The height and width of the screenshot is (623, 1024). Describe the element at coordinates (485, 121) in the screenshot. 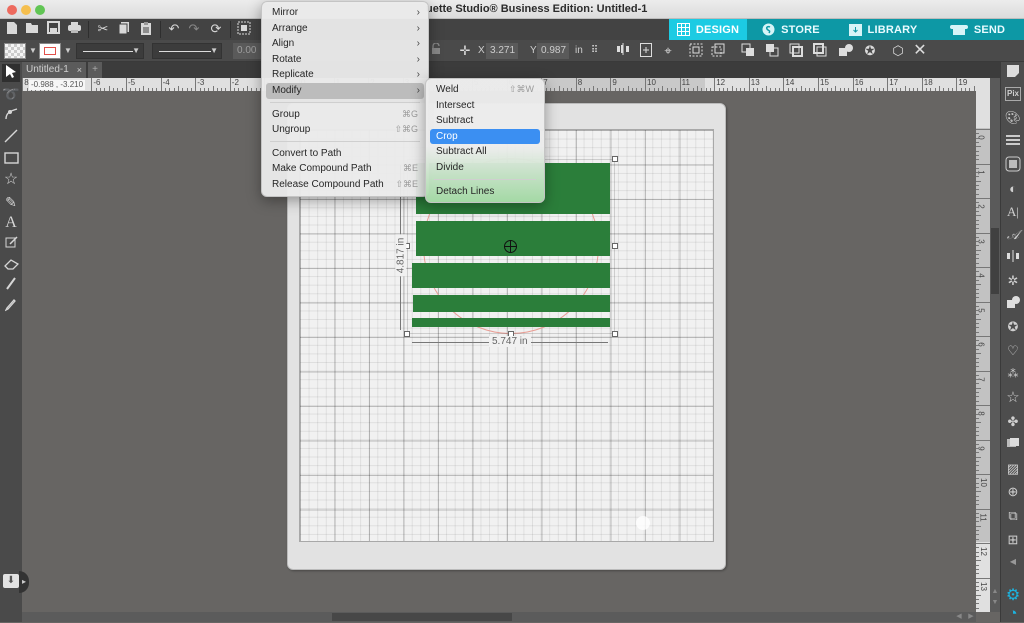

I see `menu-item-subtract: Subtract` at that location.